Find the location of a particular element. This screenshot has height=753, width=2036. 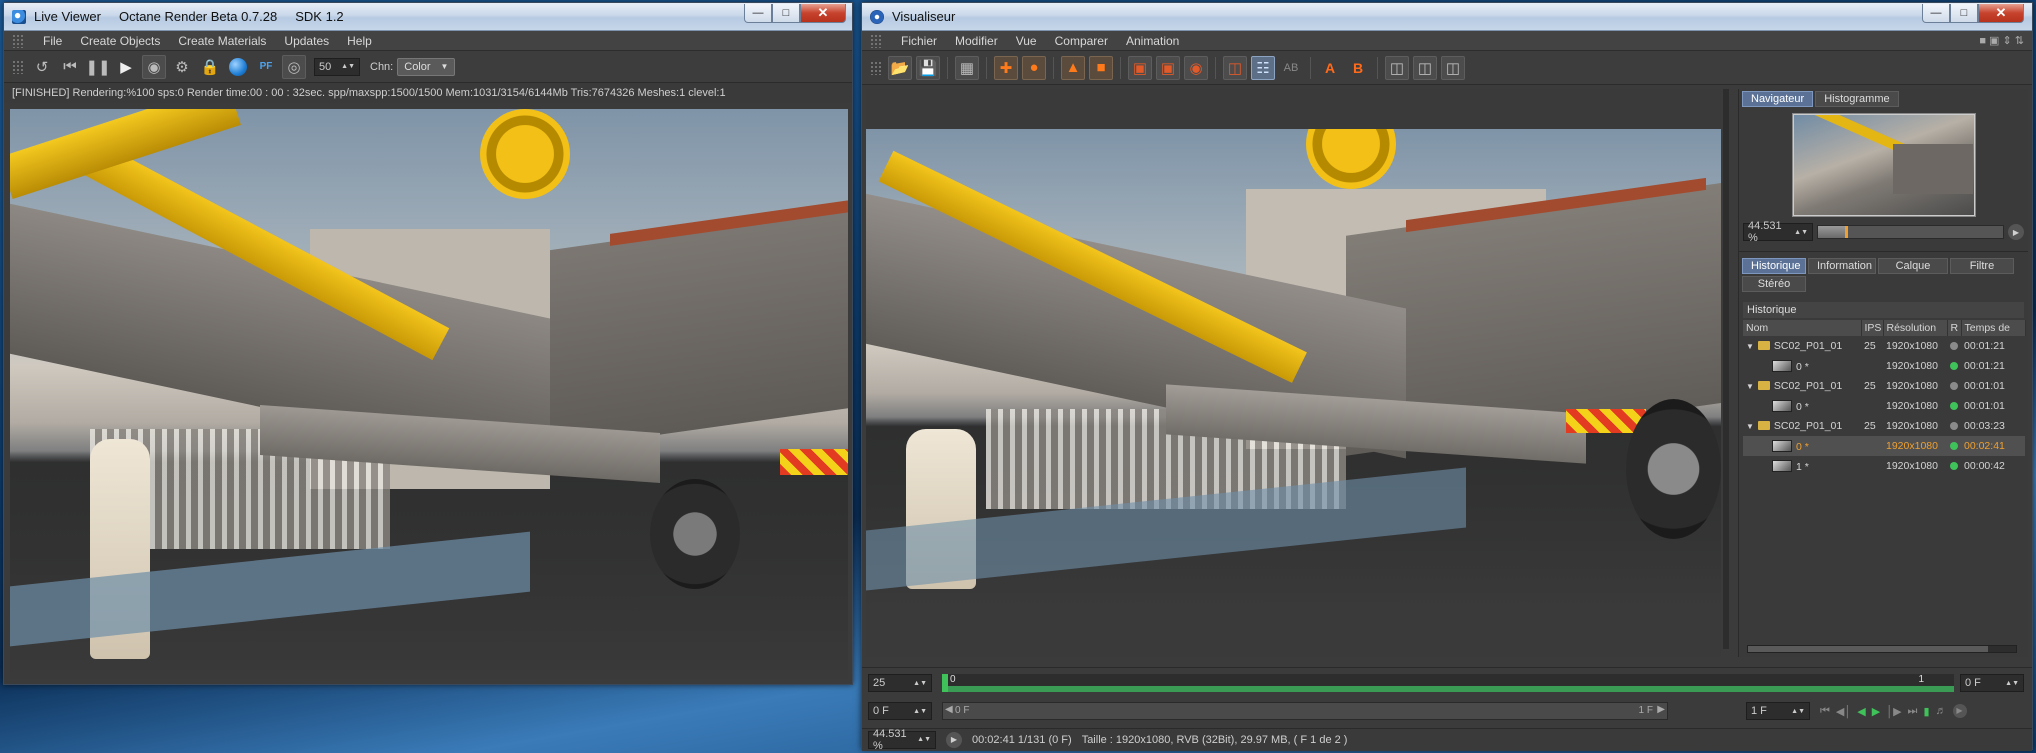

render-active-icon: ● is located at coordinates (1034, 67).